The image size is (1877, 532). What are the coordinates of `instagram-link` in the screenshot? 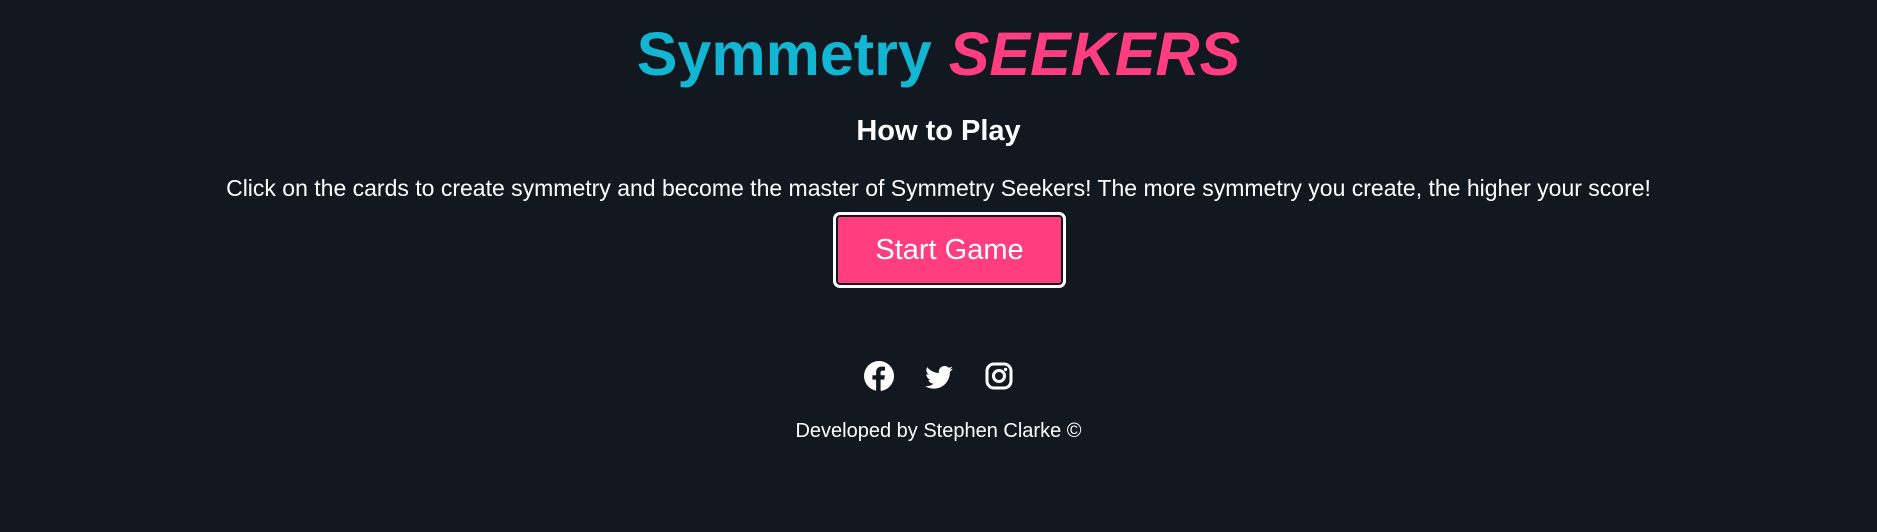 It's located at (999, 376).